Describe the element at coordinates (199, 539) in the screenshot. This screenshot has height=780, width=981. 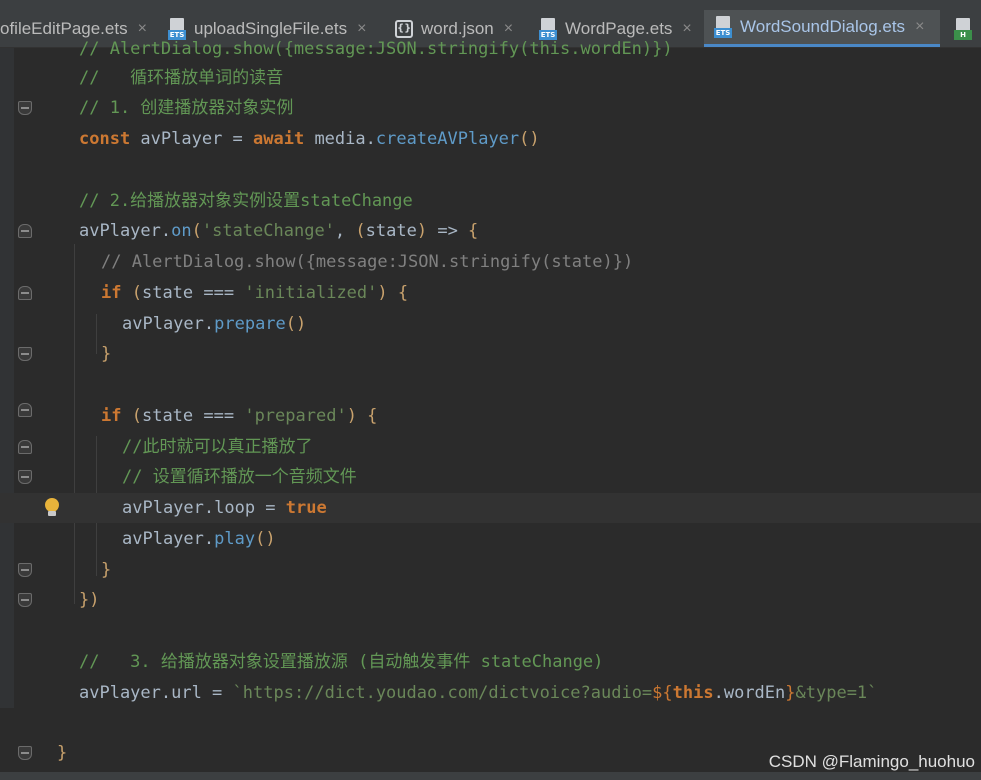
I see `code-line: avPlayer.play()` at that location.